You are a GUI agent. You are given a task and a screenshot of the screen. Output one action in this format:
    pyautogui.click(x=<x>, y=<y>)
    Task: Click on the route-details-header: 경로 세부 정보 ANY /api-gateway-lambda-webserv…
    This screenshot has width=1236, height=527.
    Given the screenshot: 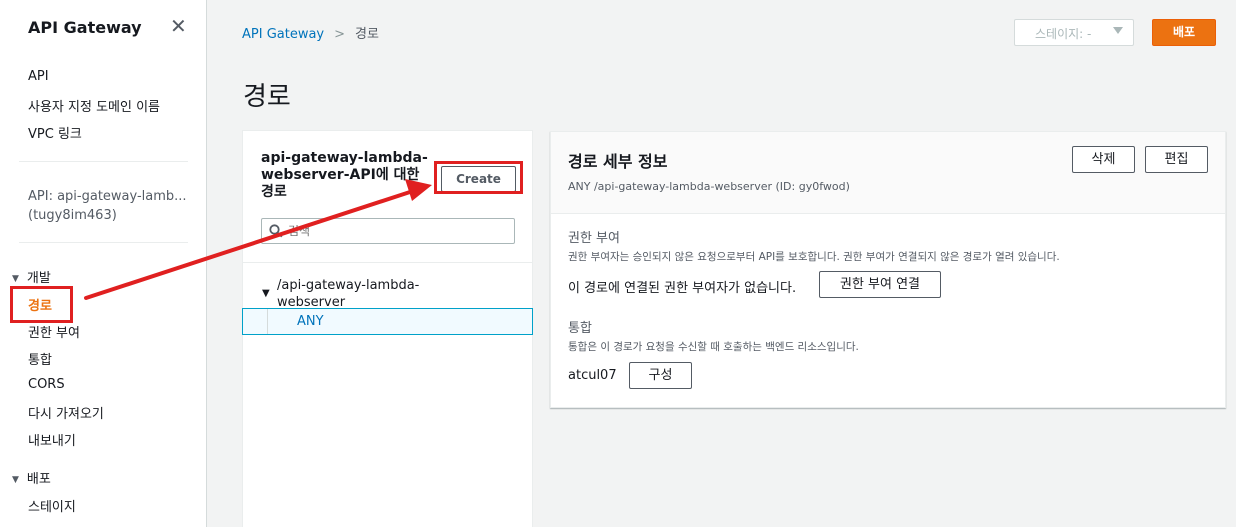 What is the action you would take?
    pyautogui.click(x=888, y=173)
    